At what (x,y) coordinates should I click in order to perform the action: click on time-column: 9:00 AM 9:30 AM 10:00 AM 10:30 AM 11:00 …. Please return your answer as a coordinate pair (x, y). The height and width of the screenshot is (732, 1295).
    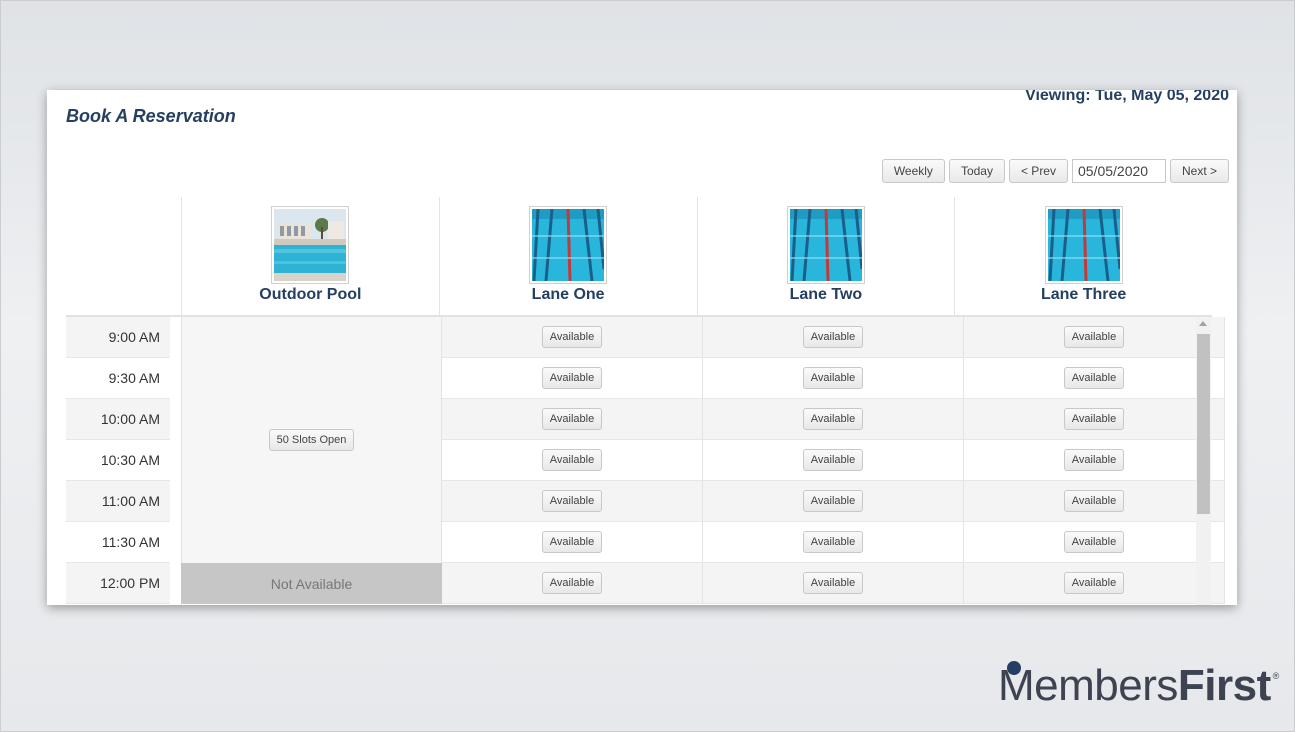
    Looking at the image, I should click on (118, 460).